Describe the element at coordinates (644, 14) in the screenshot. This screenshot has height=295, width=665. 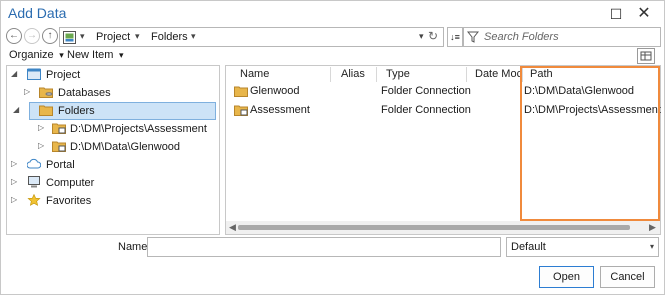
I see `close-button: ✕` at that location.